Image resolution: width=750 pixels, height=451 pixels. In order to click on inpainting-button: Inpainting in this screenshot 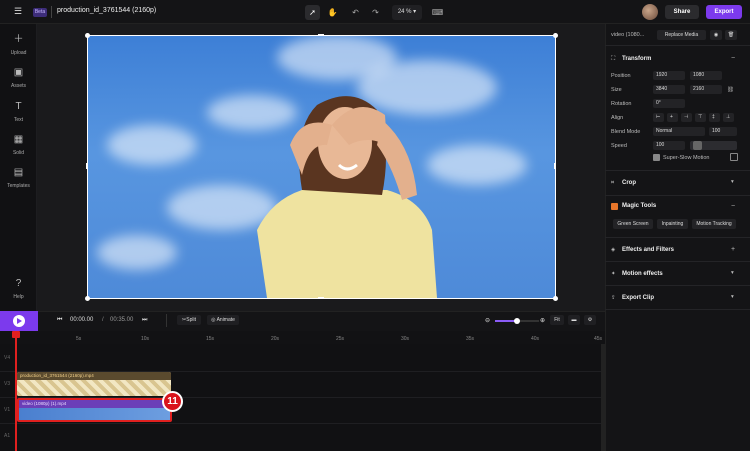, I will do `click(672, 224)`.